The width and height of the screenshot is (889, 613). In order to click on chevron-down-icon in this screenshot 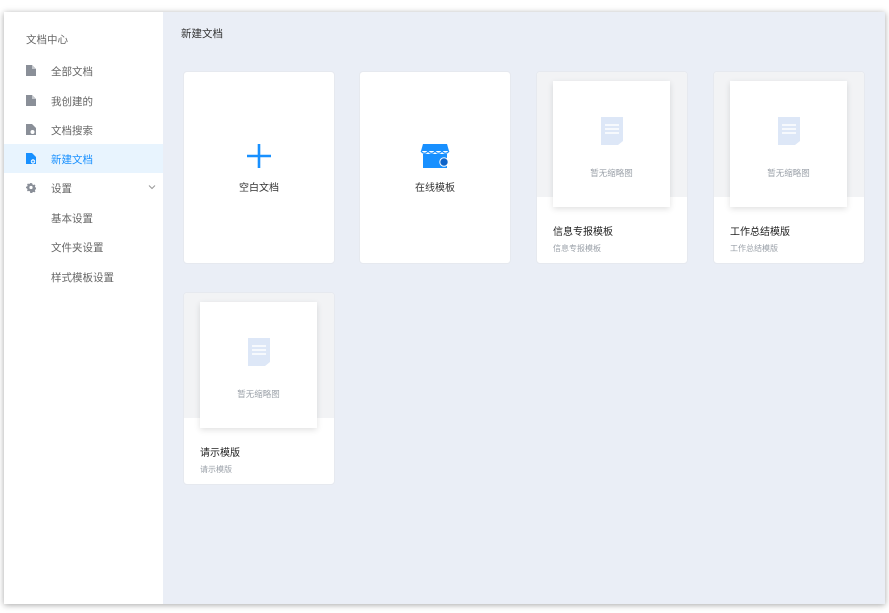, I will do `click(152, 187)`.